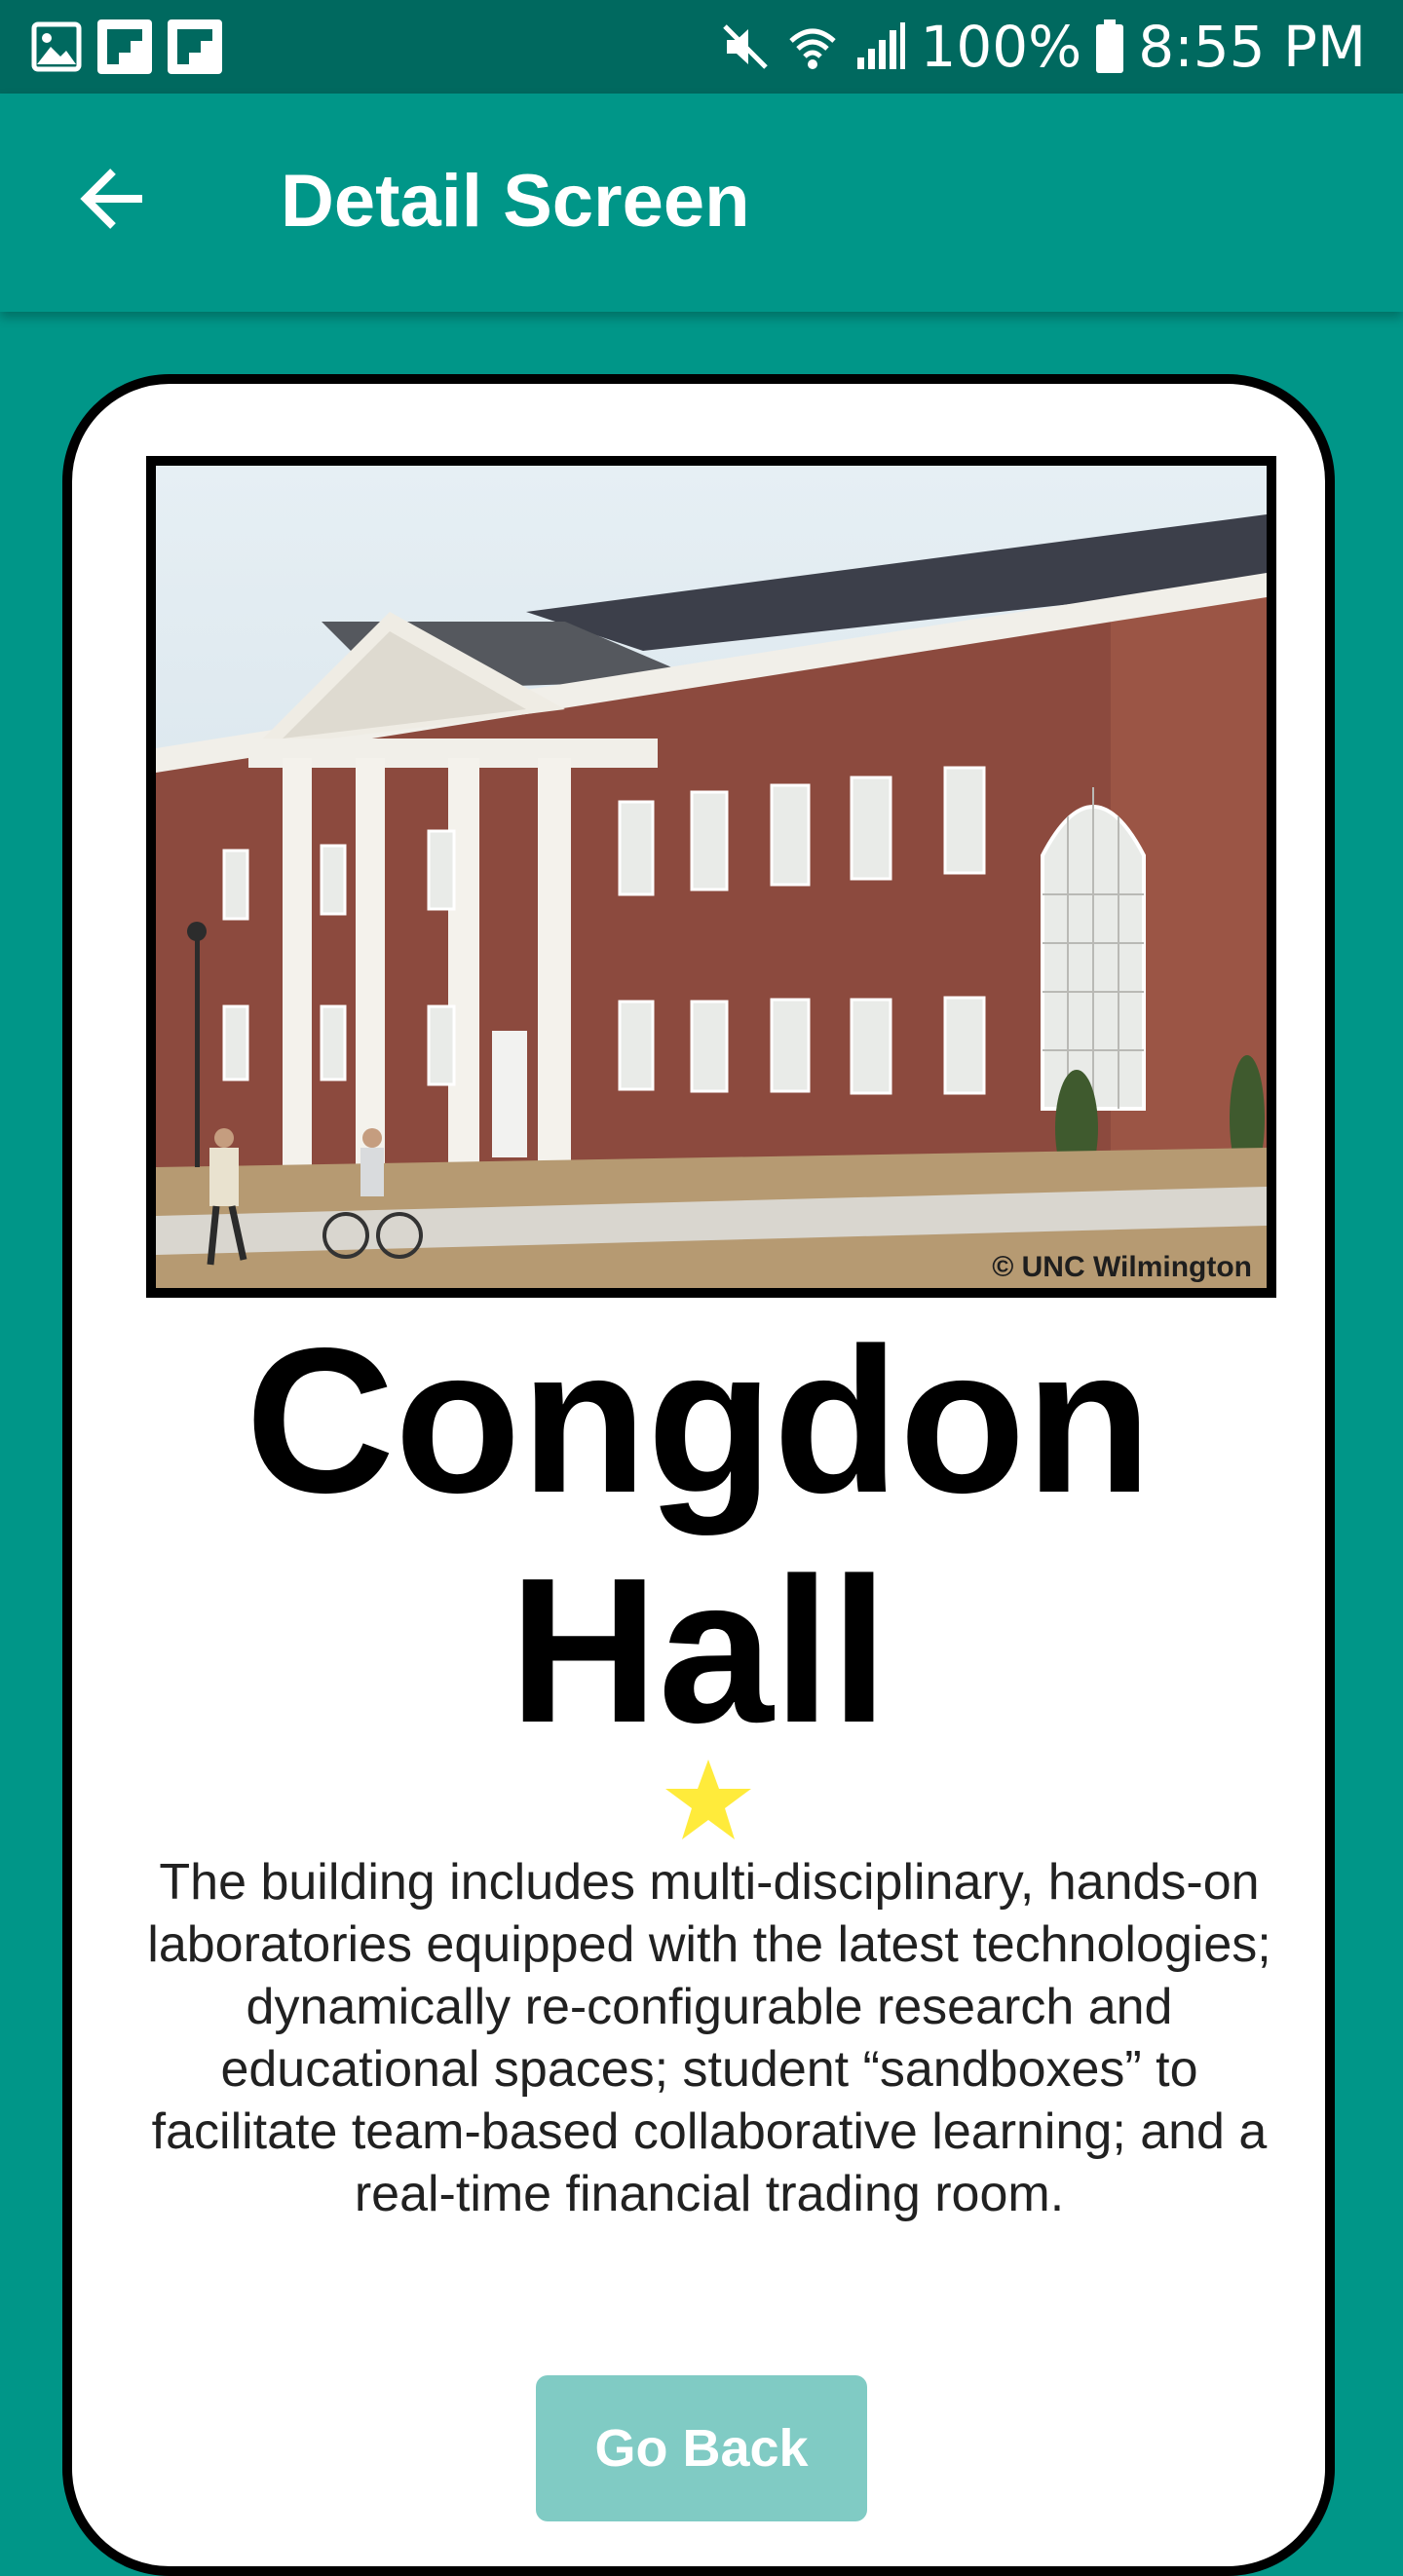 The image size is (1403, 2576). I want to click on back-button, so click(113, 198).